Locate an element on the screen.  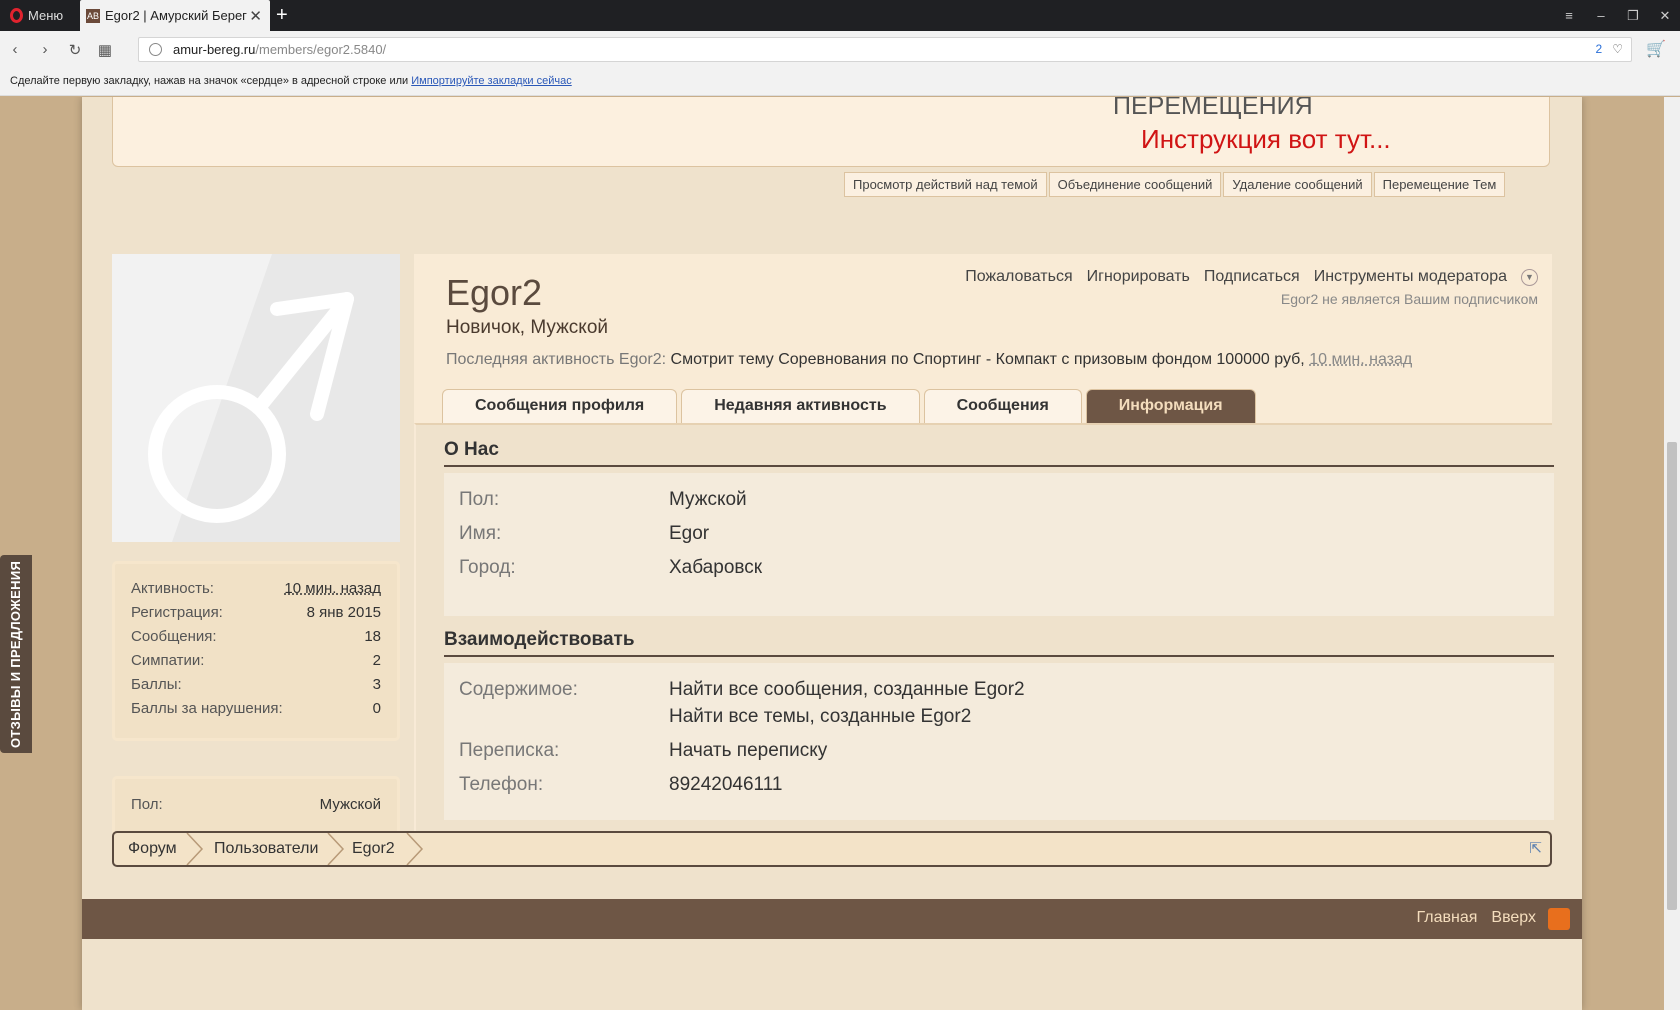
avatar is located at coordinates (256, 398).